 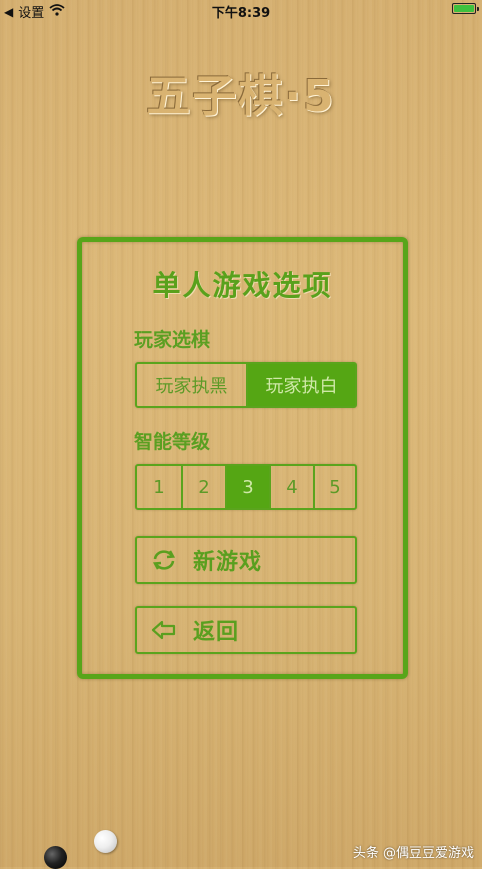 I want to click on new-game-label: 新游戏, so click(x=228, y=562).